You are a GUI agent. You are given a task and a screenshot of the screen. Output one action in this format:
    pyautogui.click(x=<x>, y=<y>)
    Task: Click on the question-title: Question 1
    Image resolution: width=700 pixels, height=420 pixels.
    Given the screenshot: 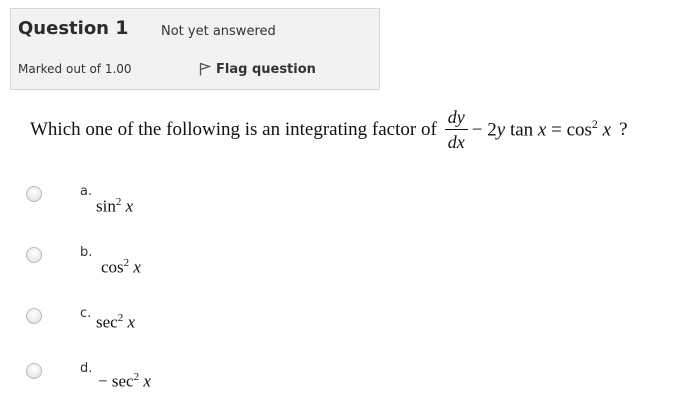 What is the action you would take?
    pyautogui.click(x=73, y=28)
    